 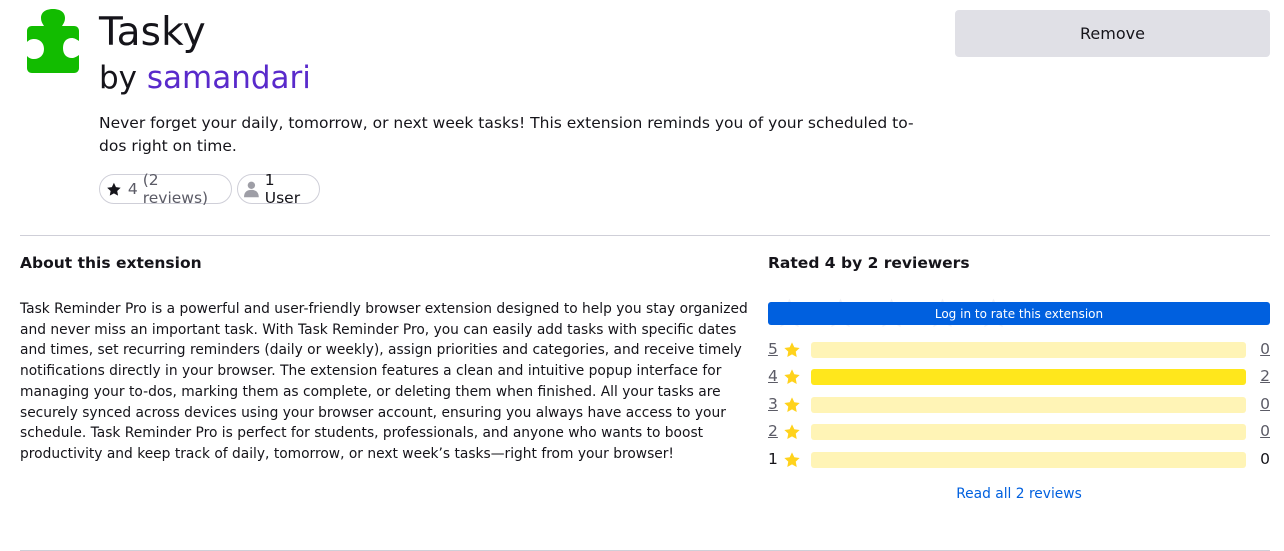 What do you see at coordinates (251, 189) in the screenshot?
I see `user-icon` at bounding box center [251, 189].